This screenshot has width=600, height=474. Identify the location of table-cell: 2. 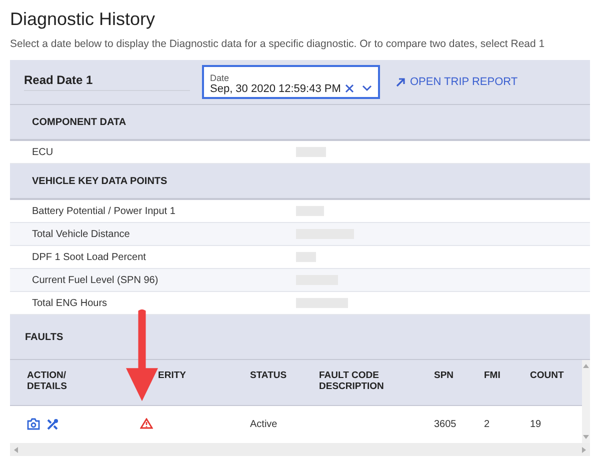
(487, 424).